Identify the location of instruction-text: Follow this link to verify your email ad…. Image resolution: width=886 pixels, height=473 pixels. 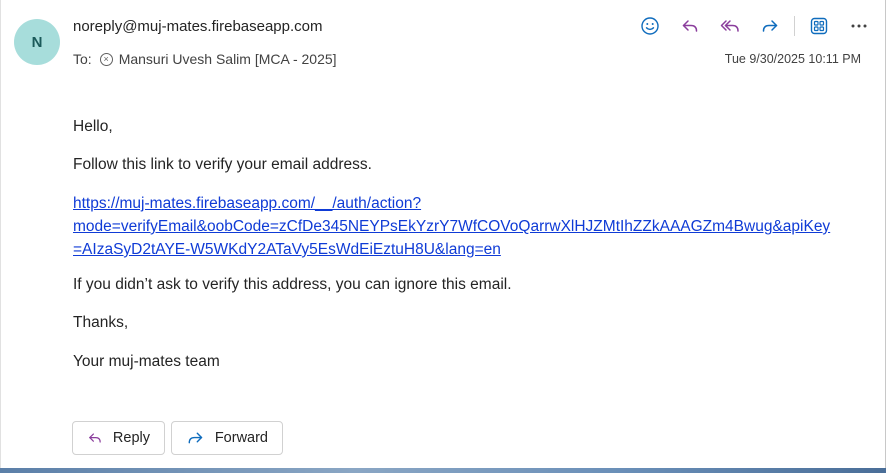
(222, 164).